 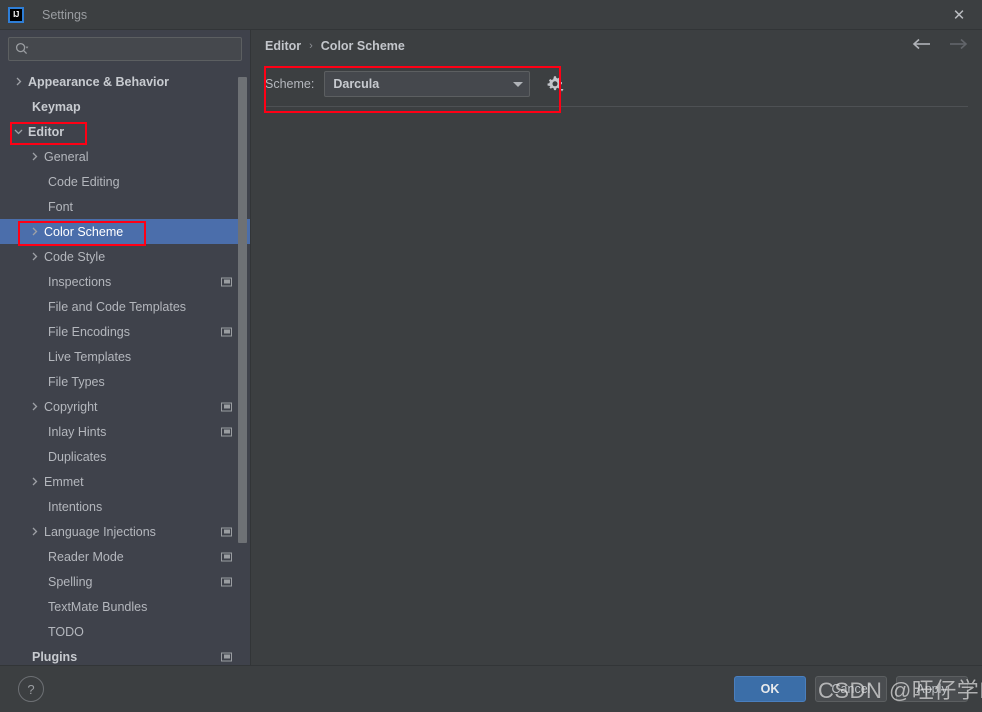 What do you see at coordinates (125, 456) in the screenshot?
I see `sidebar-item-duplicates: Duplicates` at bounding box center [125, 456].